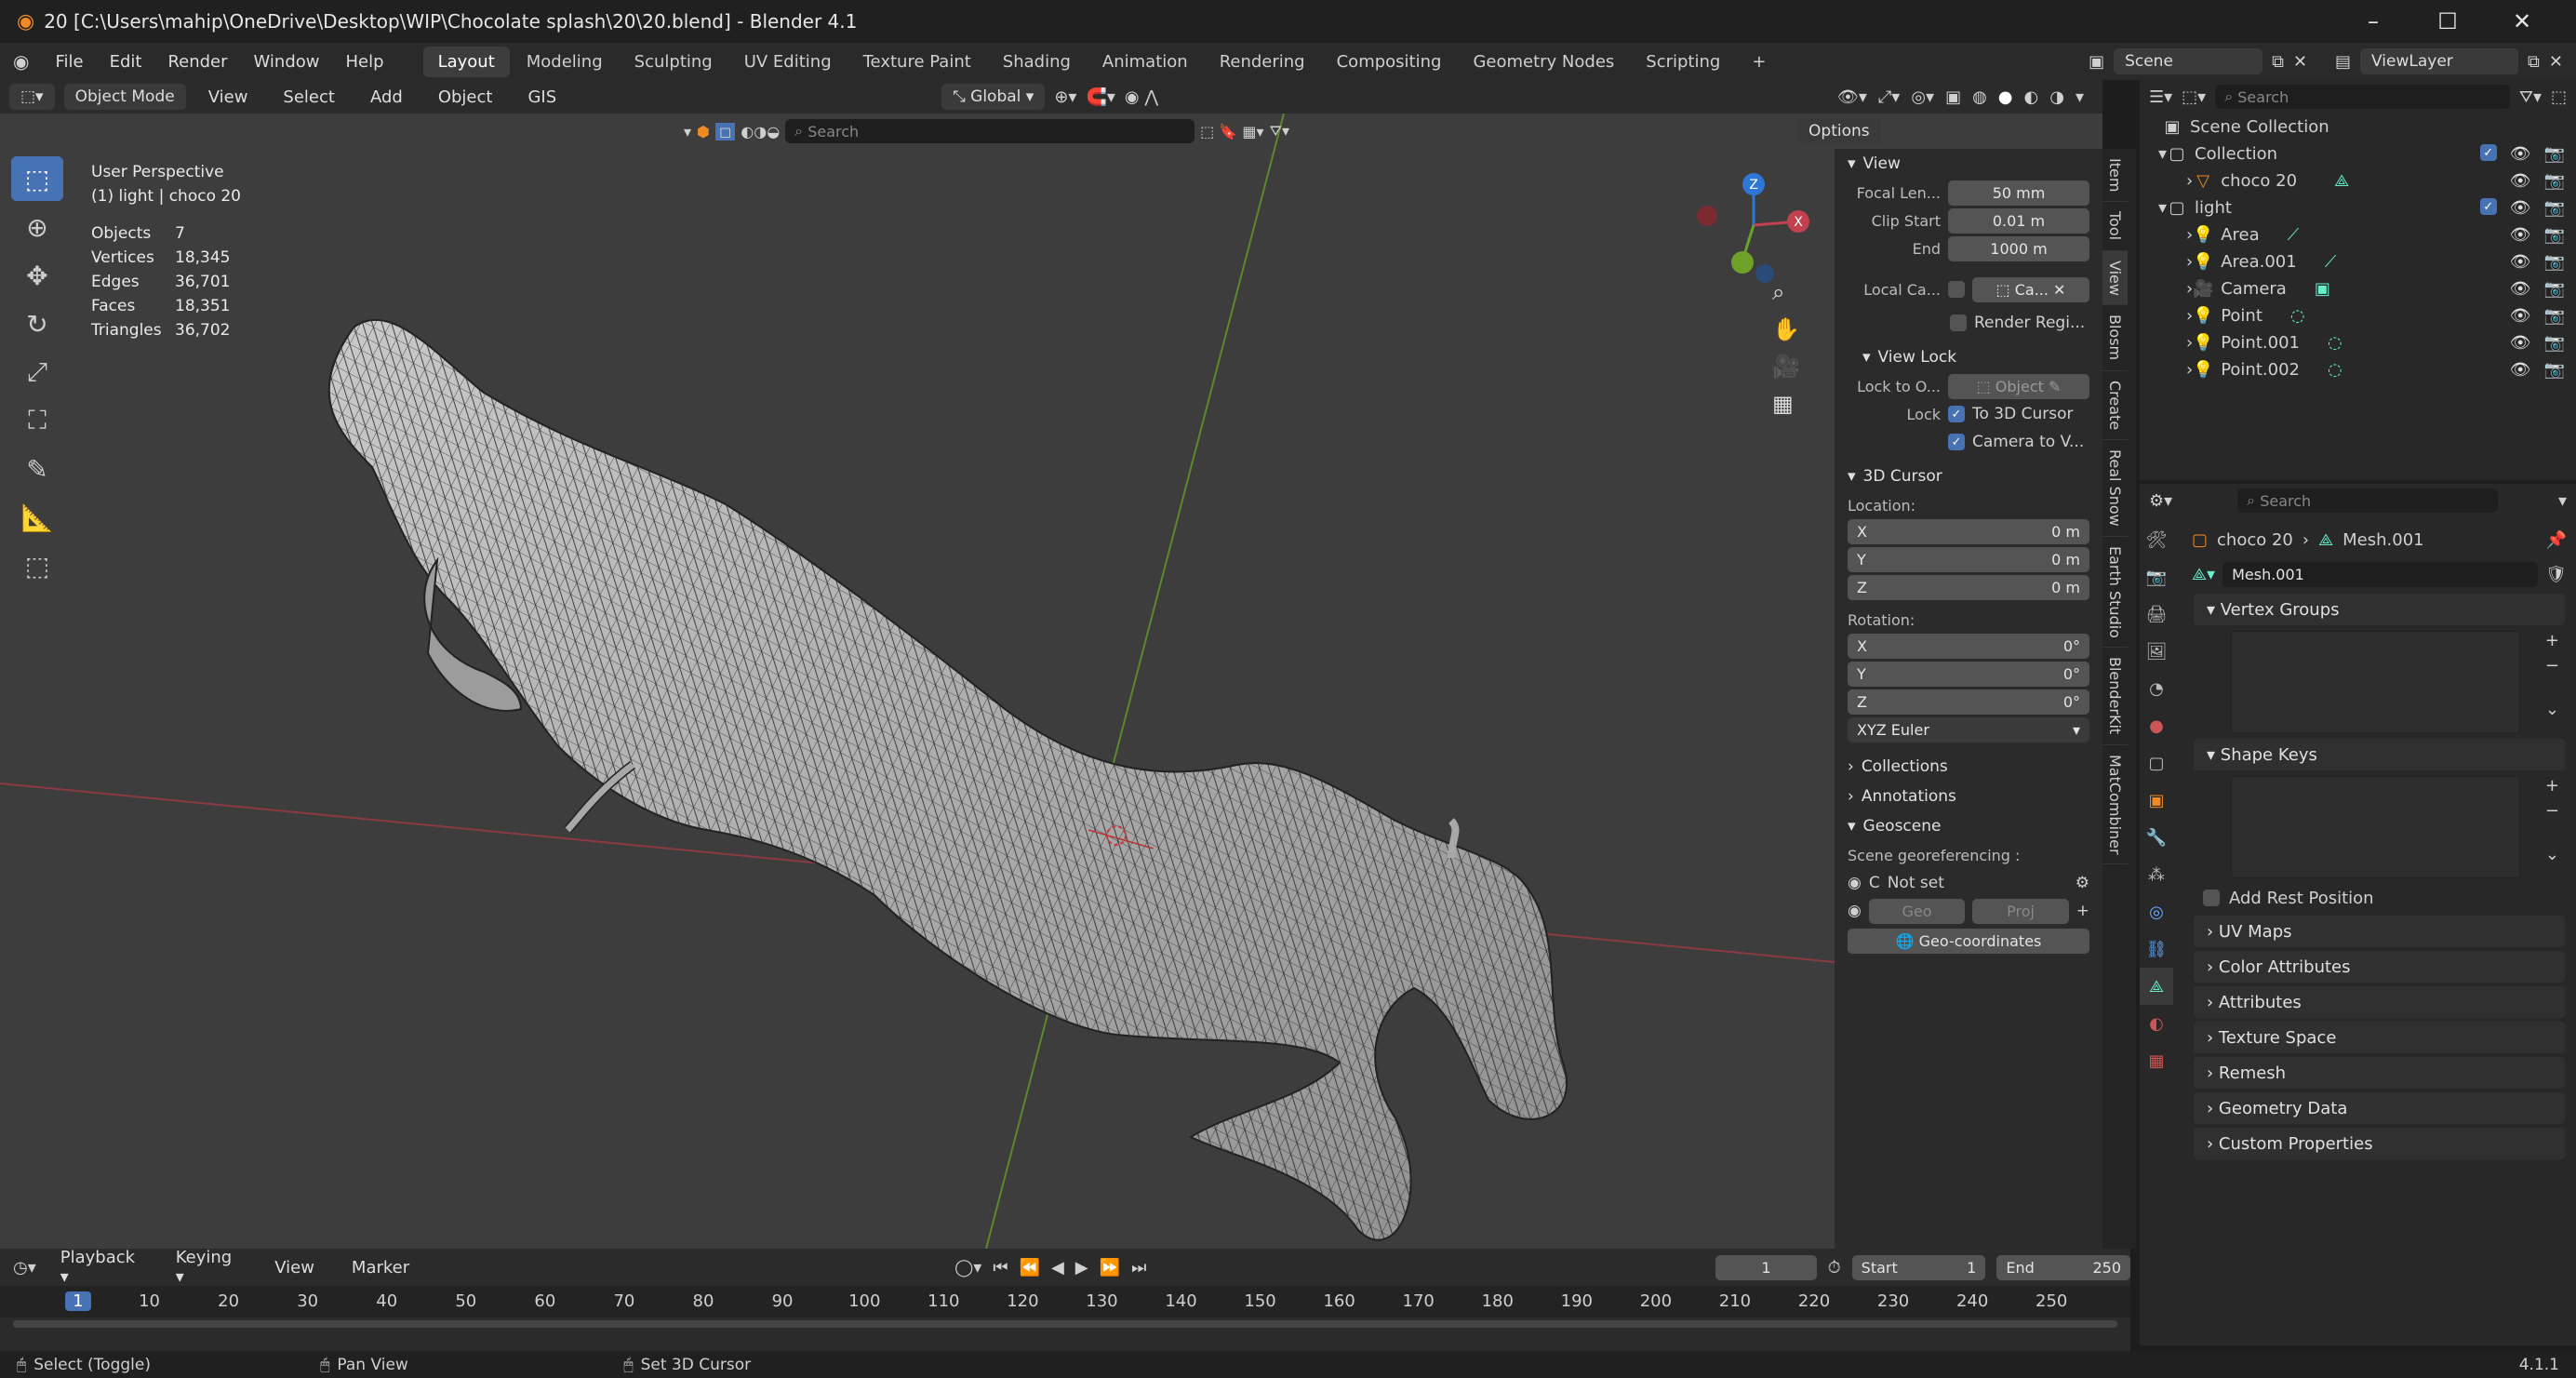 Image resolution: width=2576 pixels, height=1378 pixels. I want to click on output-properties-icon: 🖨, so click(2156, 614).